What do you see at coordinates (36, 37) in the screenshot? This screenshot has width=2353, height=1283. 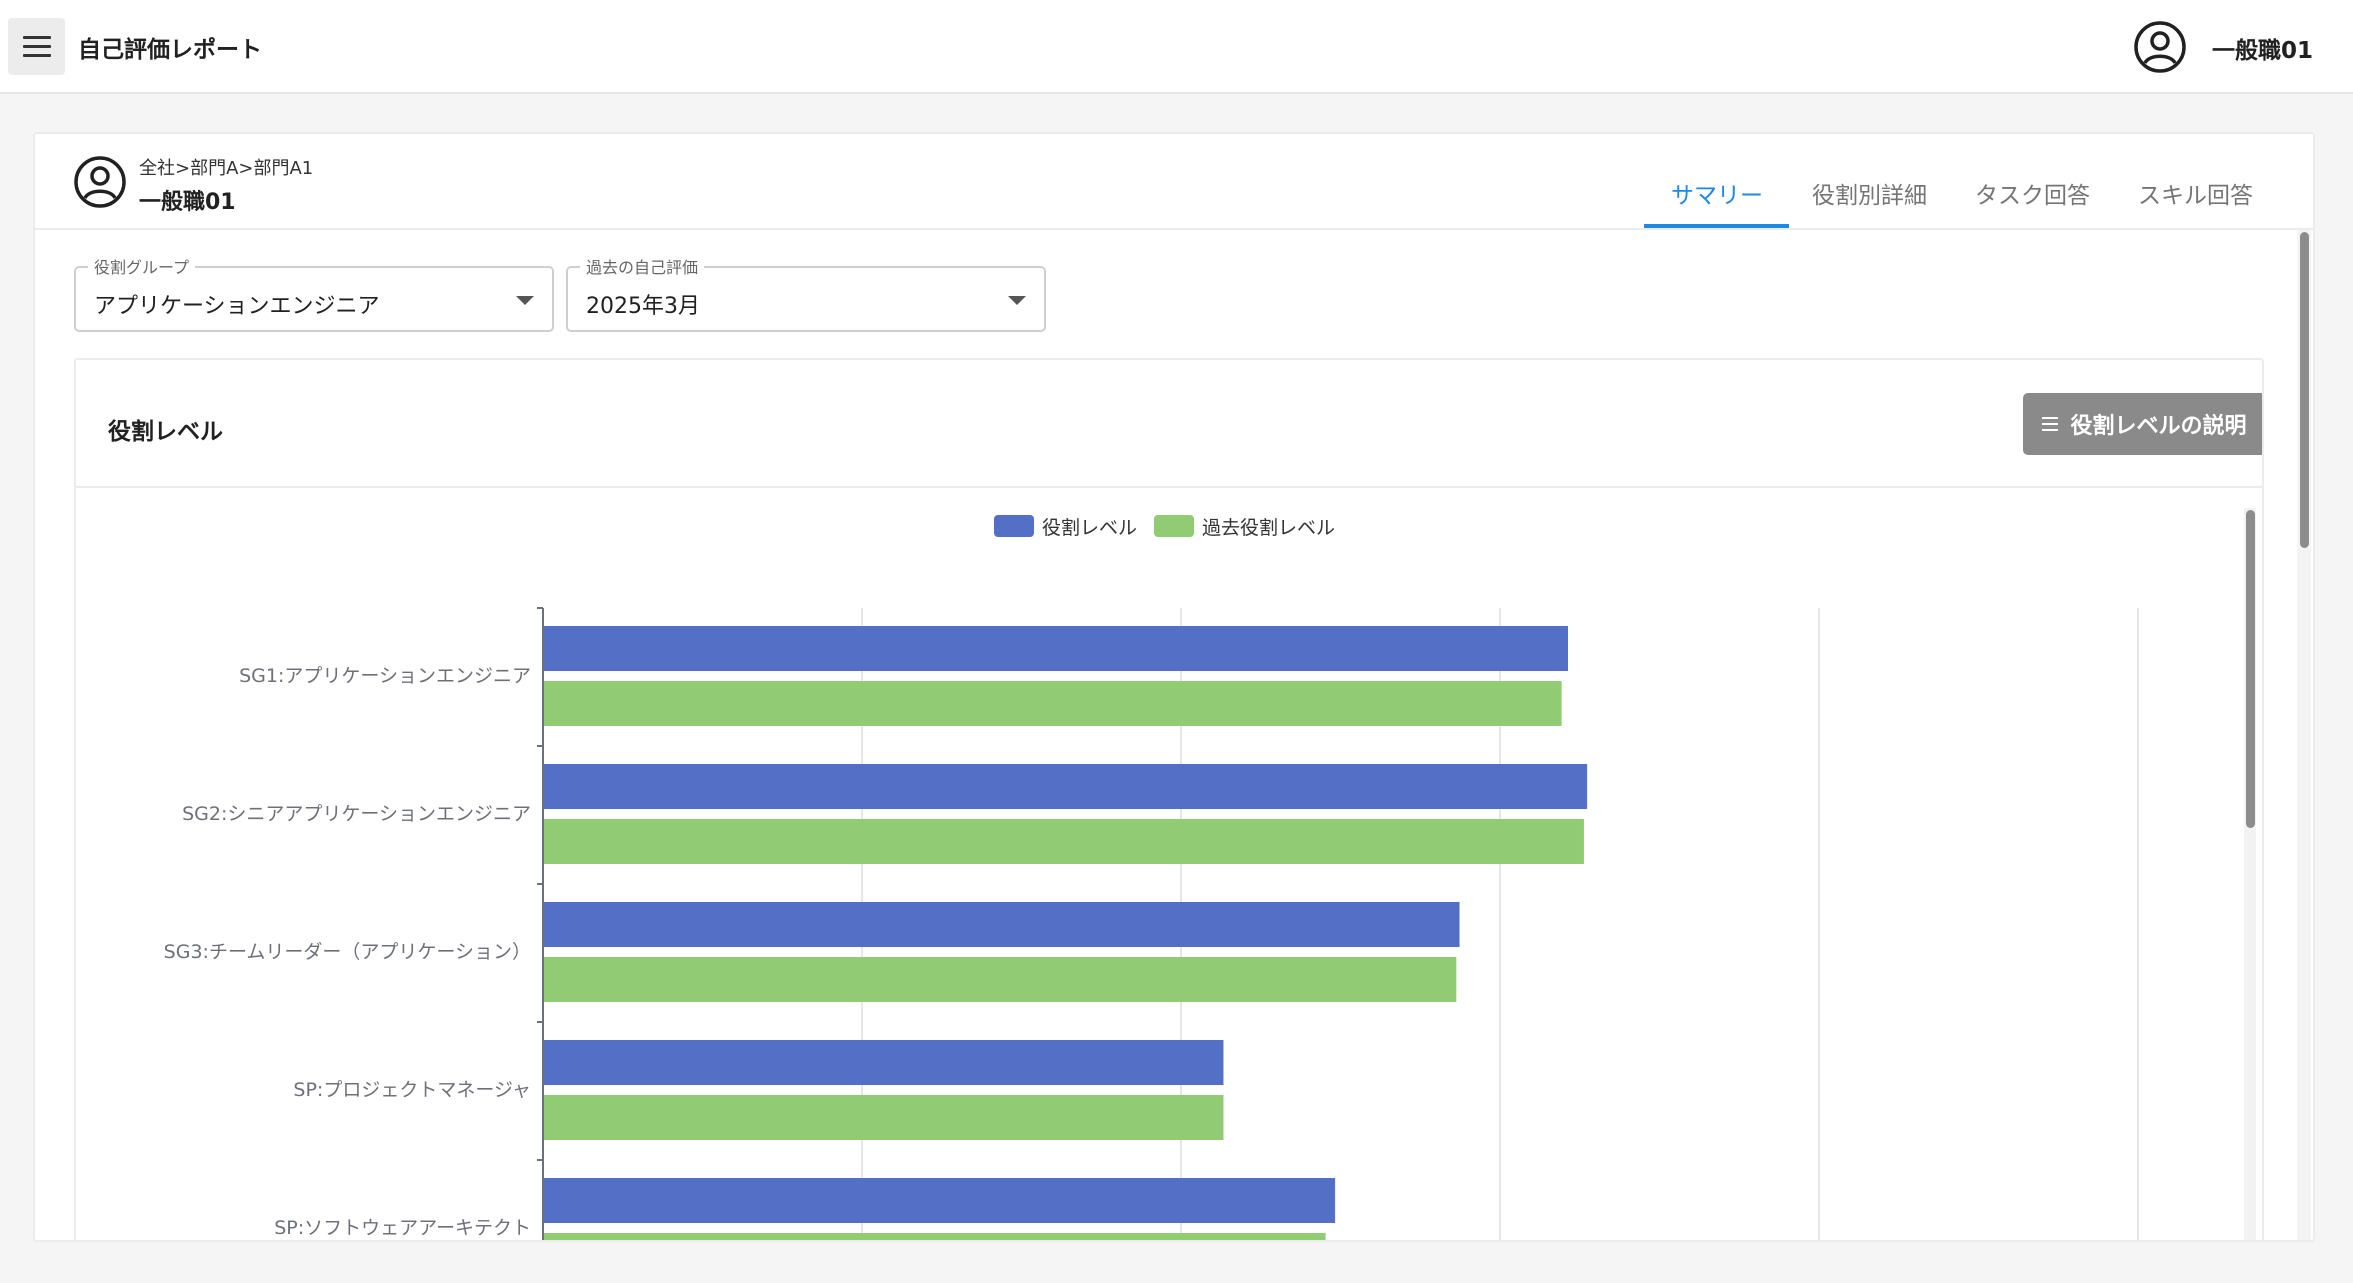 I see `menu-icon` at bounding box center [36, 37].